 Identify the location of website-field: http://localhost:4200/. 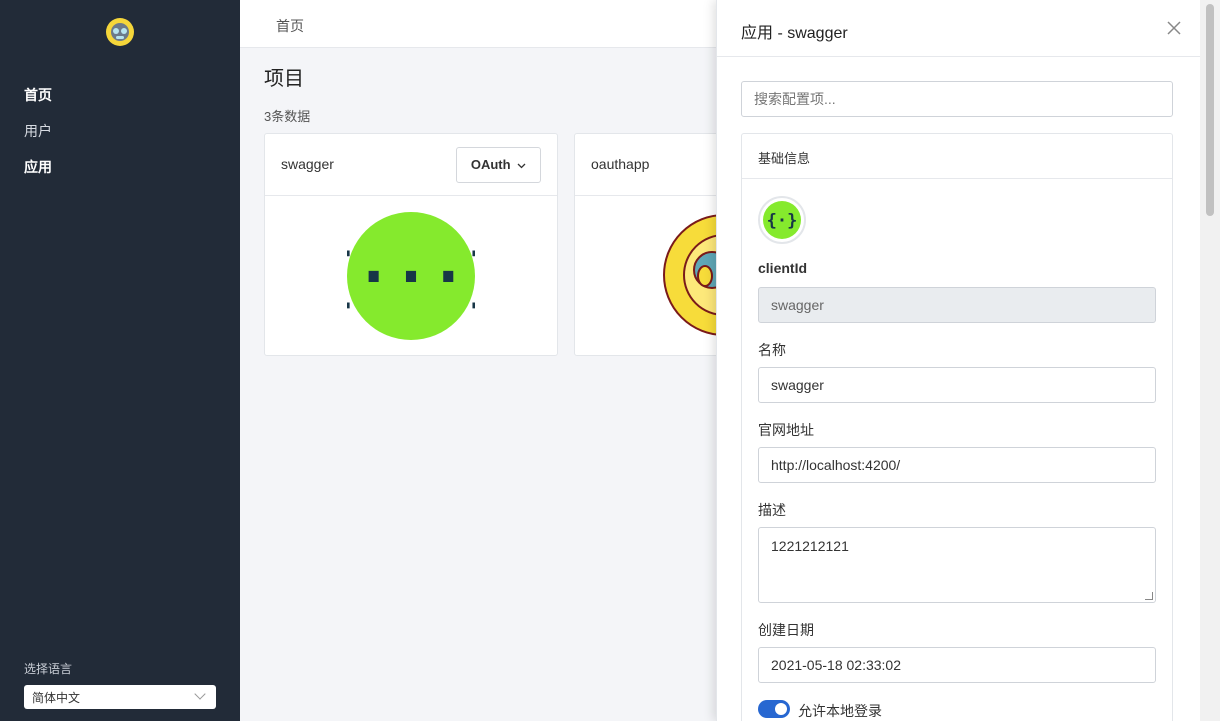
(957, 465).